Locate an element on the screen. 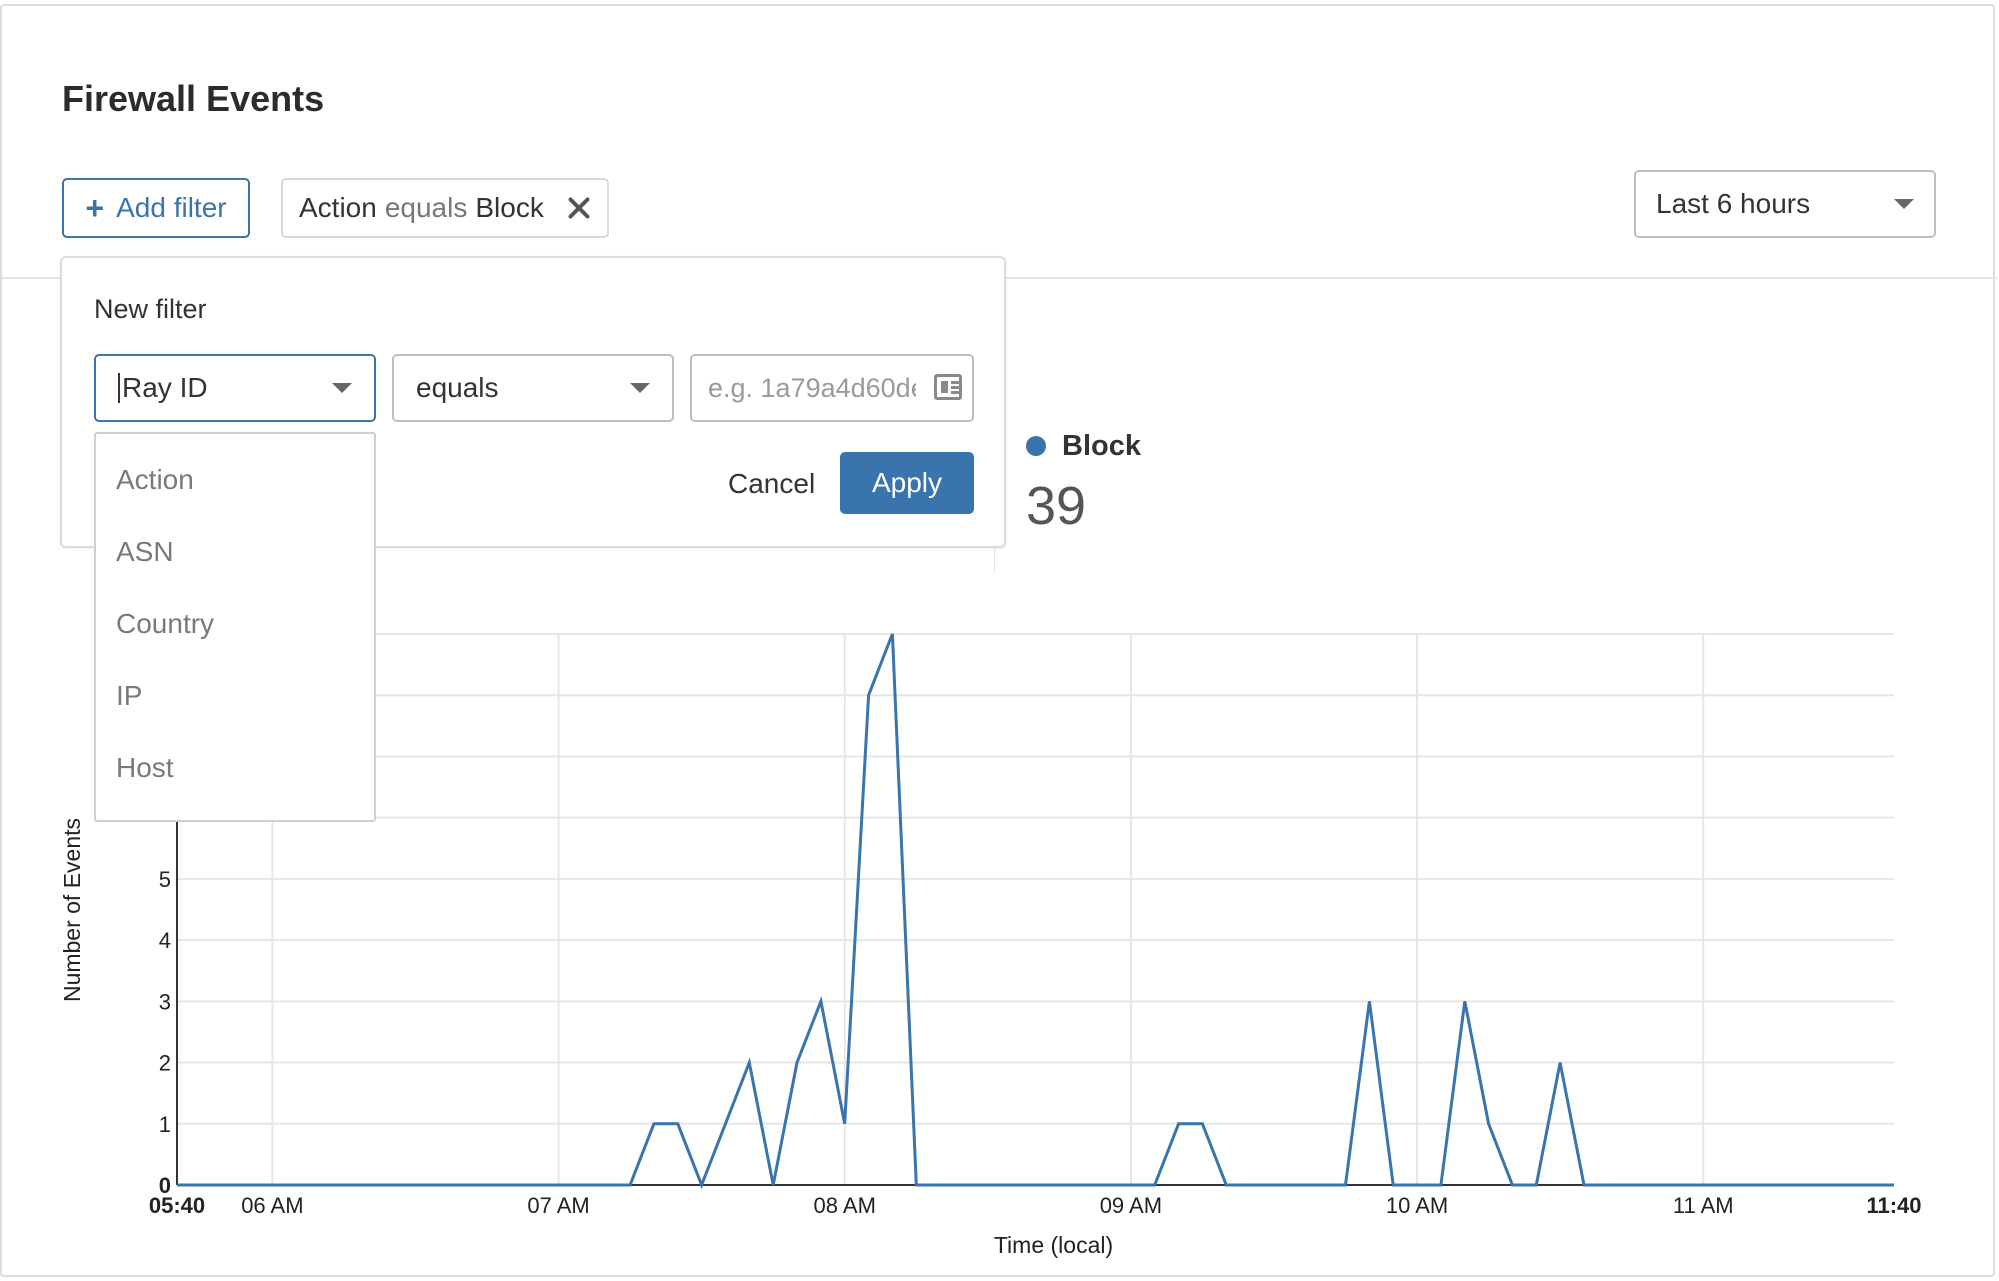 This screenshot has width=1999, height=1281. filter-field-dropdown: Action ASN Country IP Host is located at coordinates (235, 627).